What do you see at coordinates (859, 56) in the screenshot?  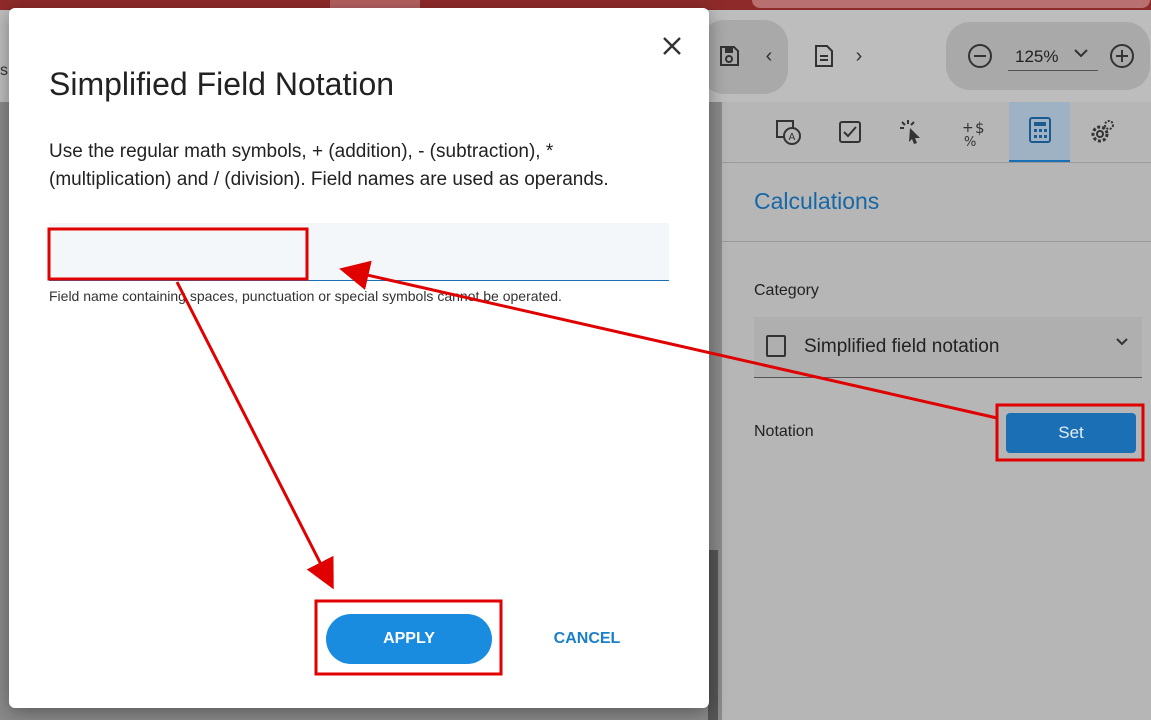 I see `chevron-right-icon: ›` at bounding box center [859, 56].